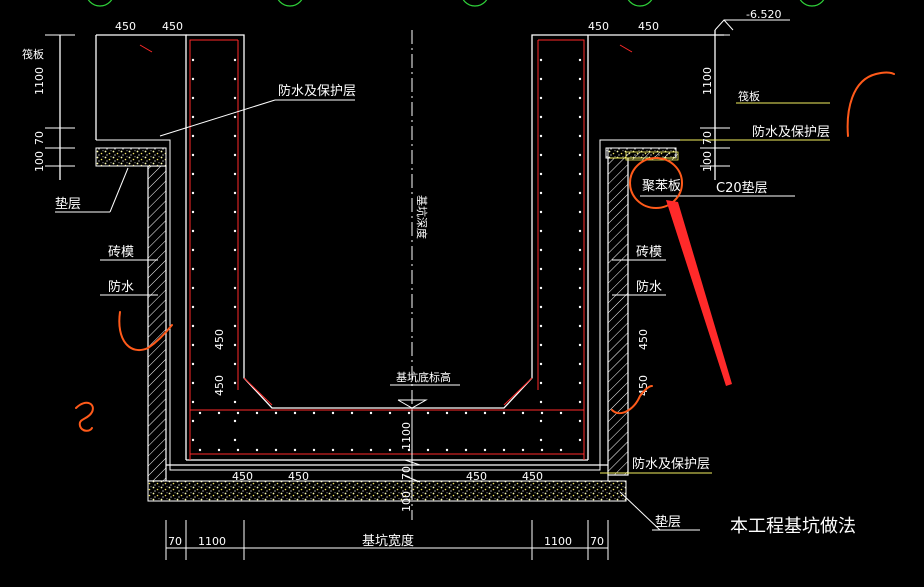  I want to click on cushion-label-left: 垫层, so click(68, 204).